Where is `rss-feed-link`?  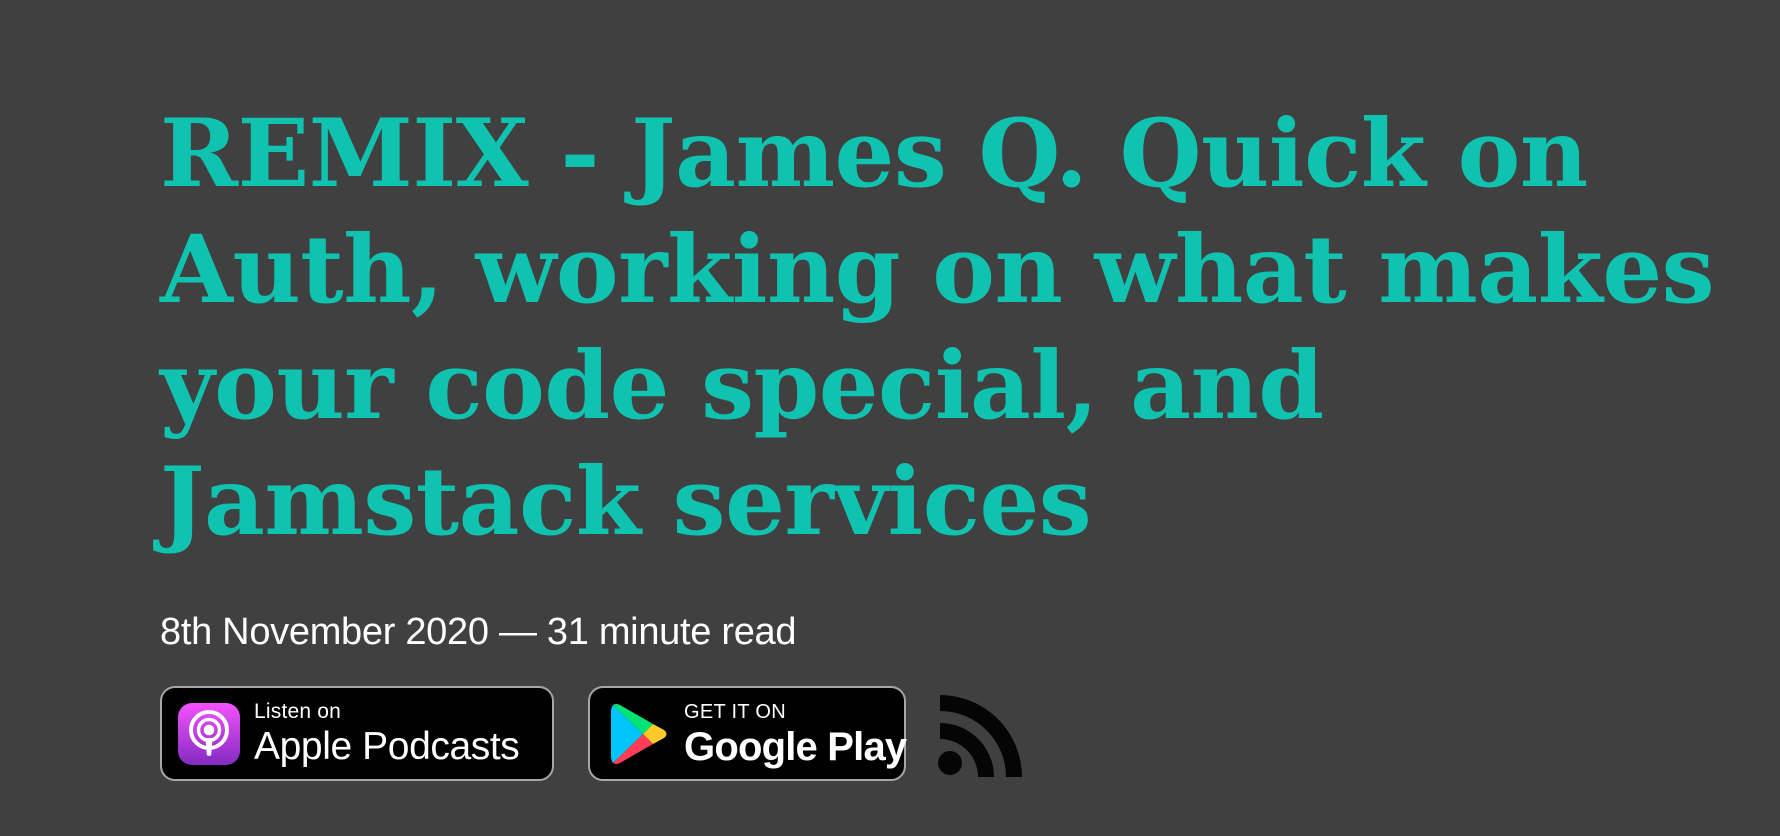 rss-feed-link is located at coordinates (979, 734).